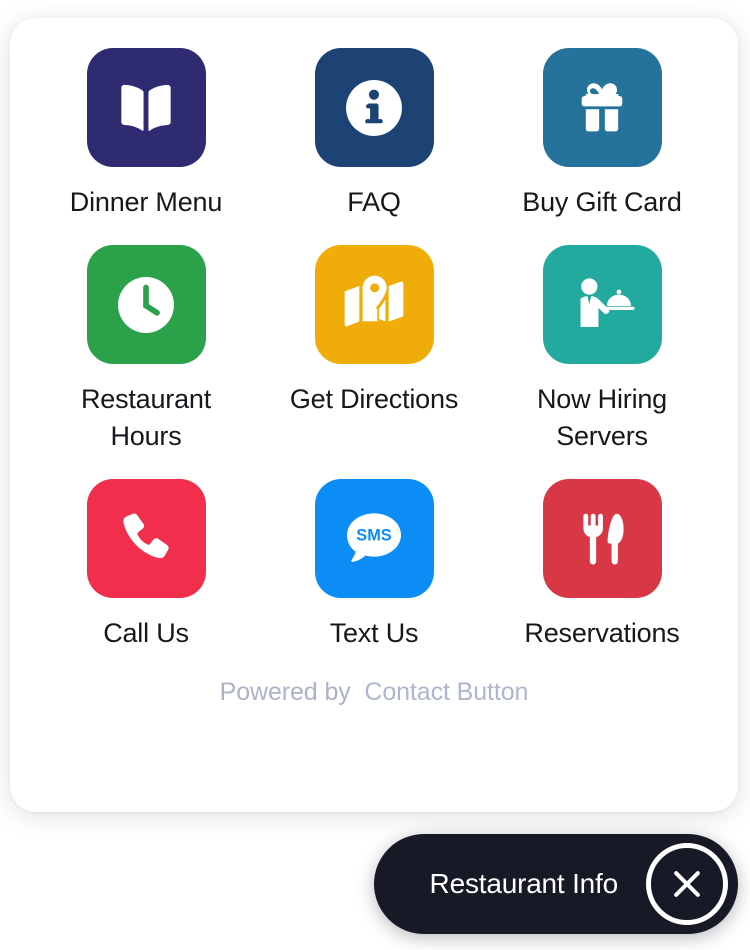 The height and width of the screenshot is (950, 750). What do you see at coordinates (285, 692) in the screenshot?
I see `powered-by-text: Powered by` at bounding box center [285, 692].